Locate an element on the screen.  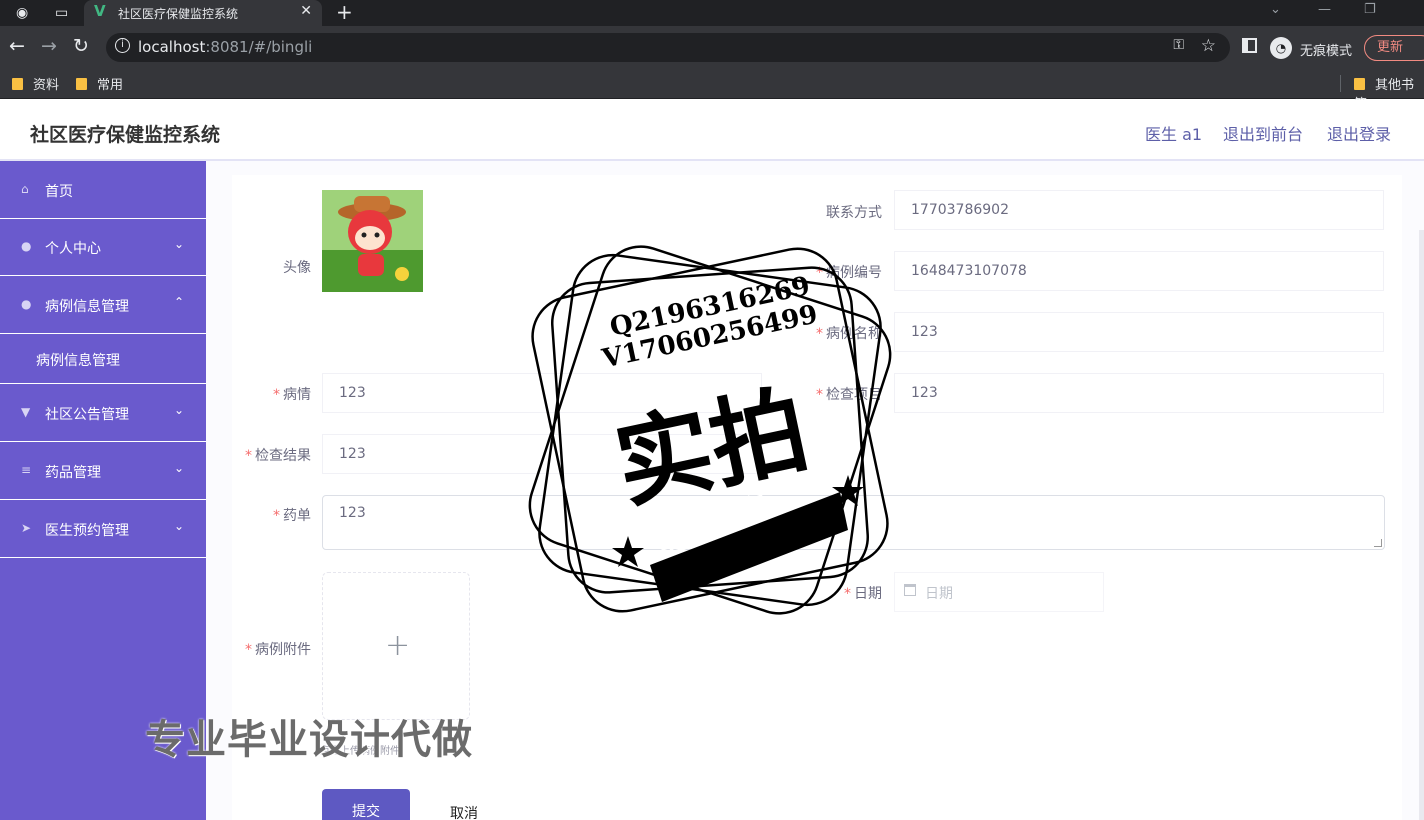
submit-button: 提交 is located at coordinates (366, 804).